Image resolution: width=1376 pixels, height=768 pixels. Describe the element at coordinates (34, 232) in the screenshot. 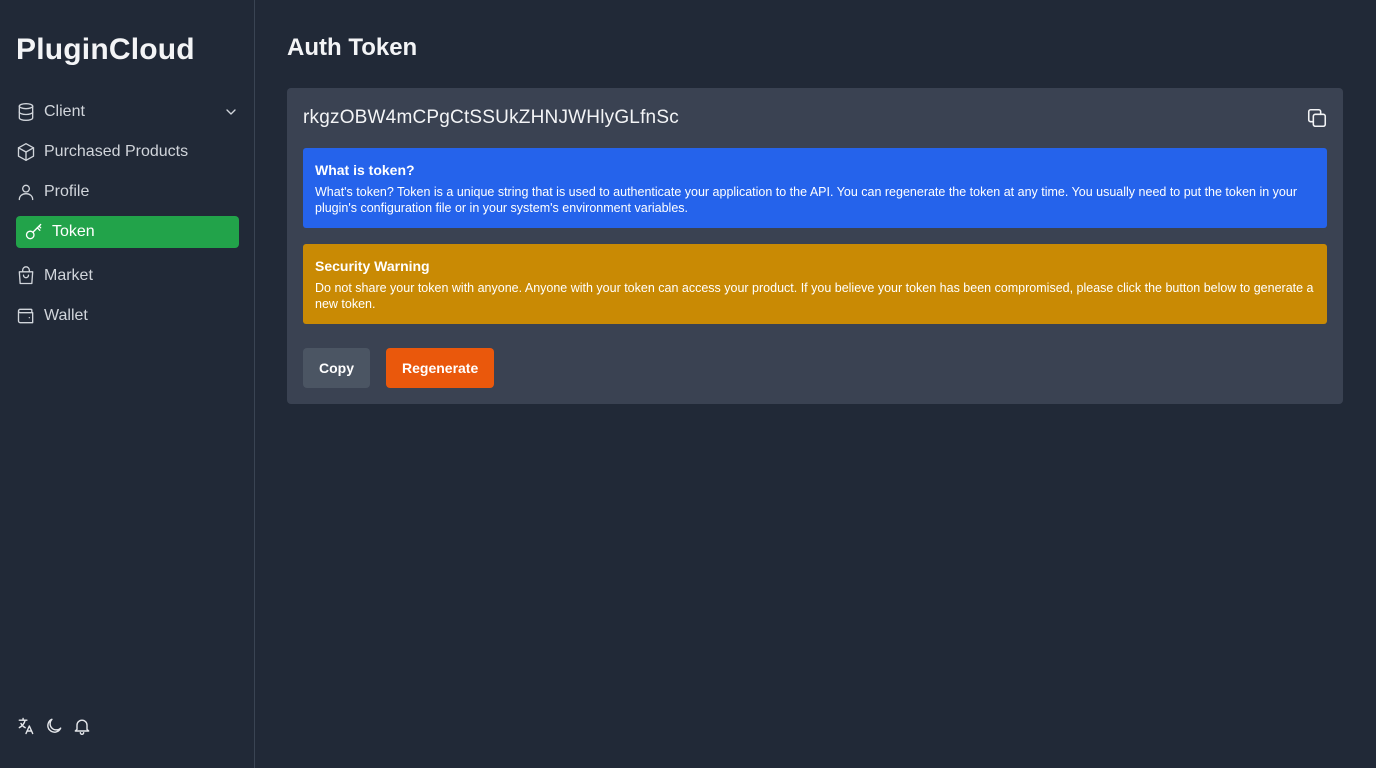

I see `key-icon` at that location.